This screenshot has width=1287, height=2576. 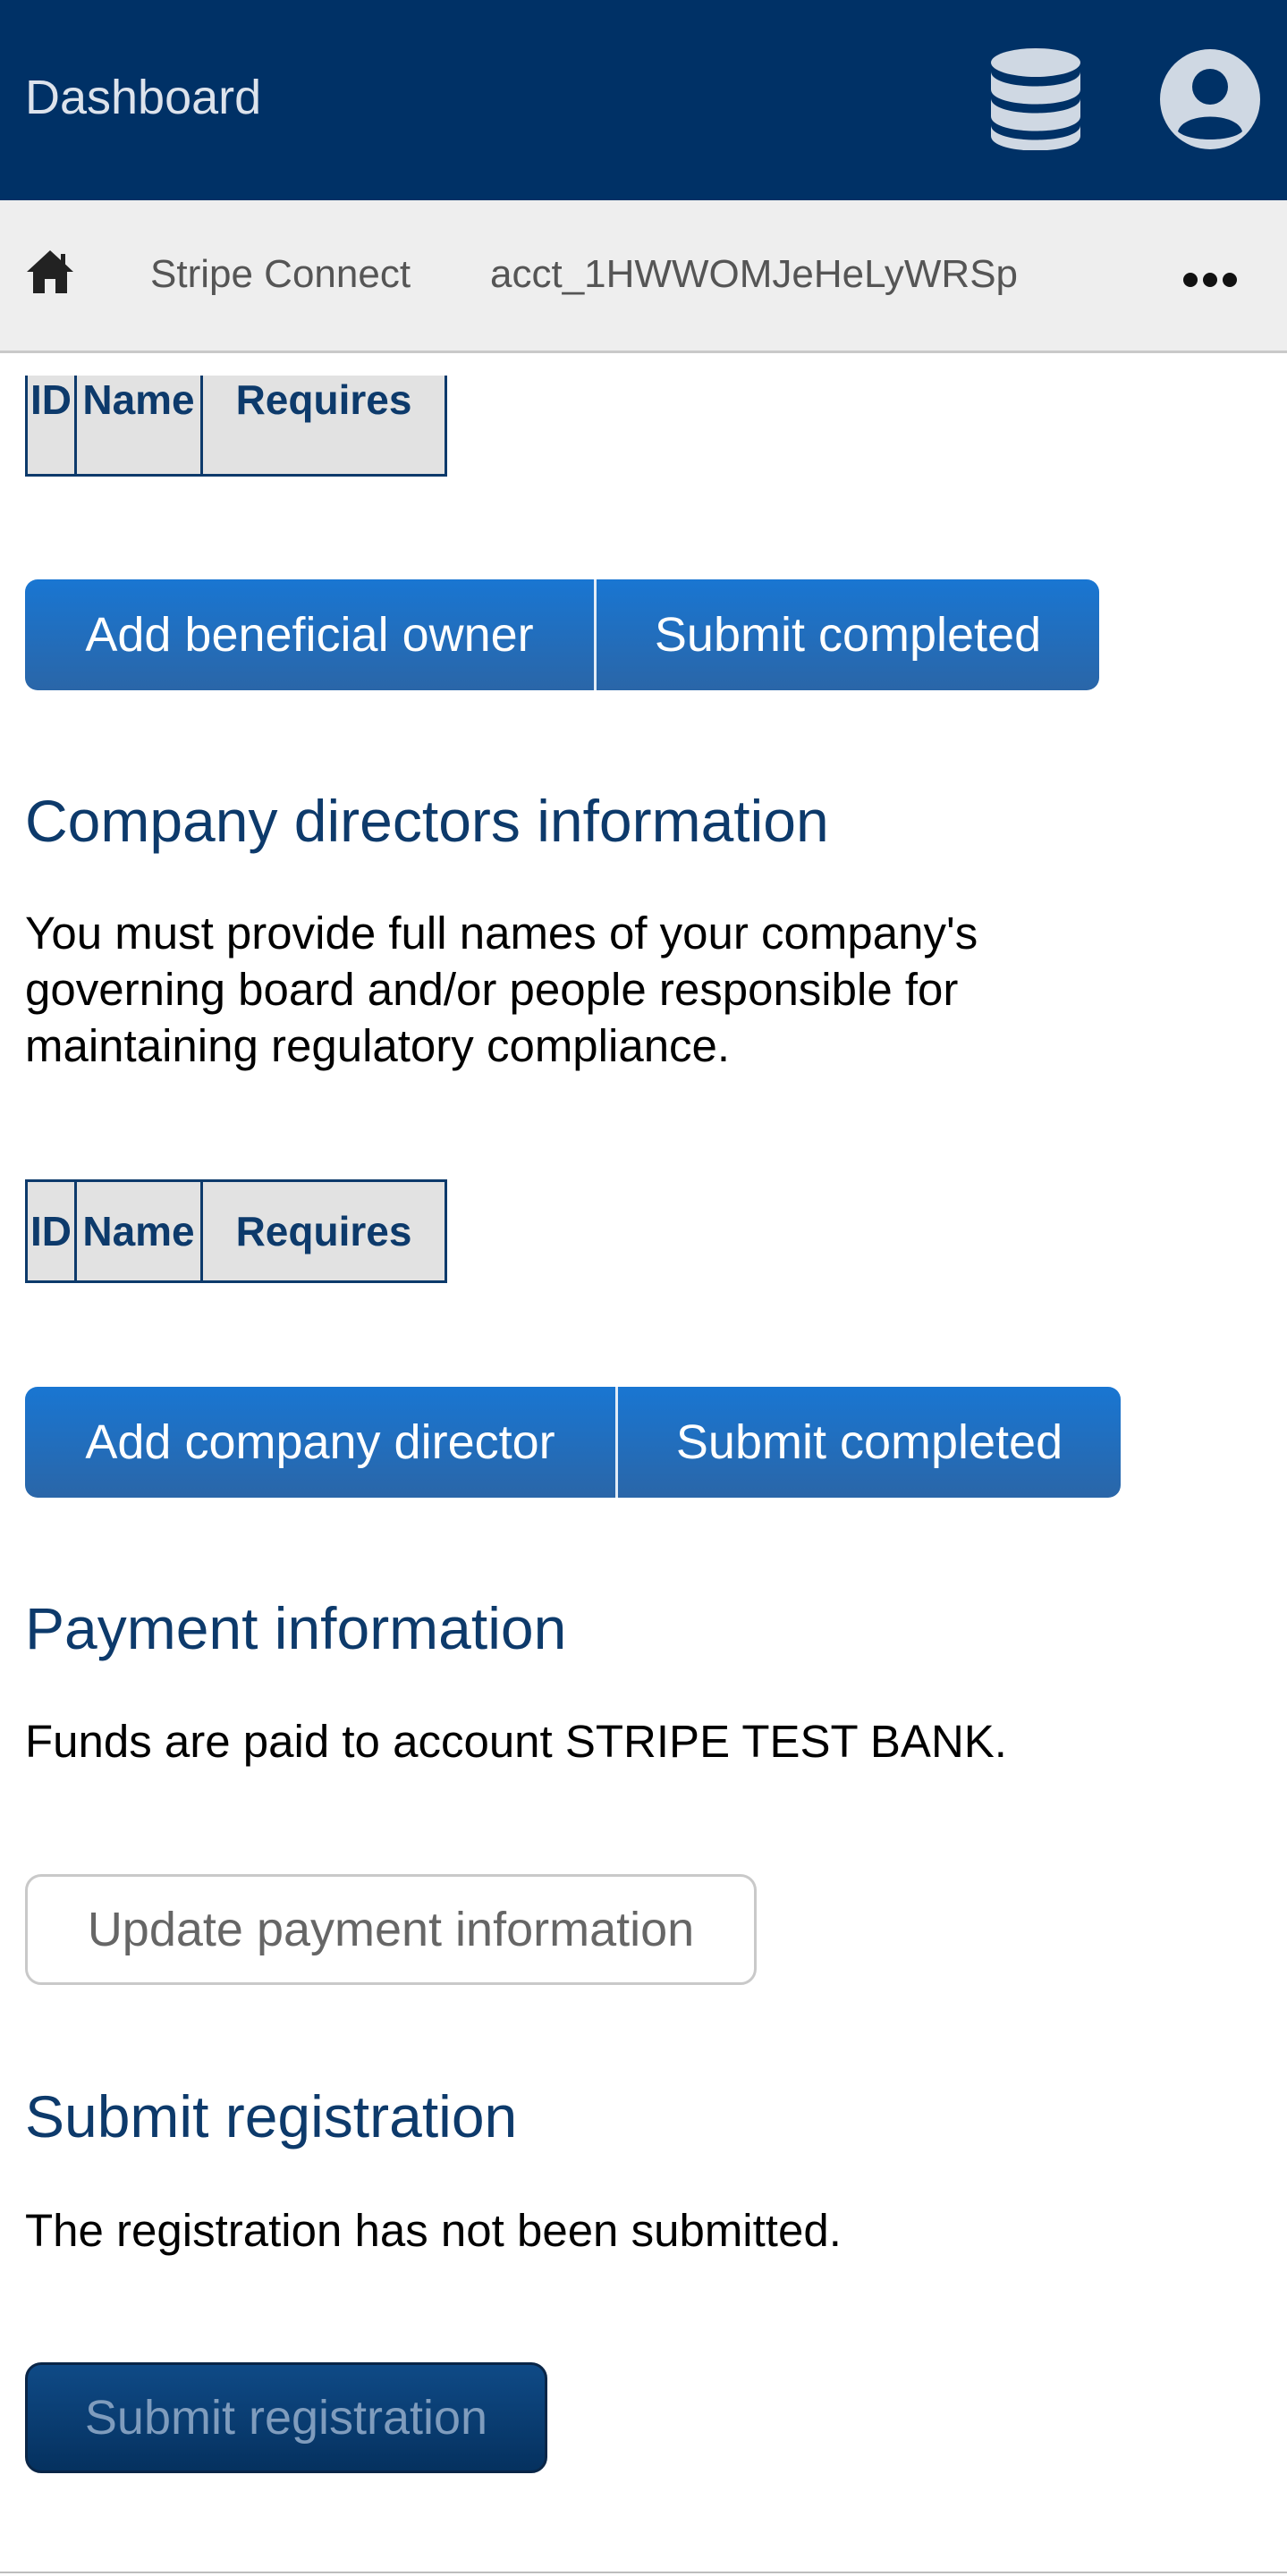 What do you see at coordinates (309, 634) in the screenshot?
I see `add-beneficial-owner-button: Add beneficial owner` at bounding box center [309, 634].